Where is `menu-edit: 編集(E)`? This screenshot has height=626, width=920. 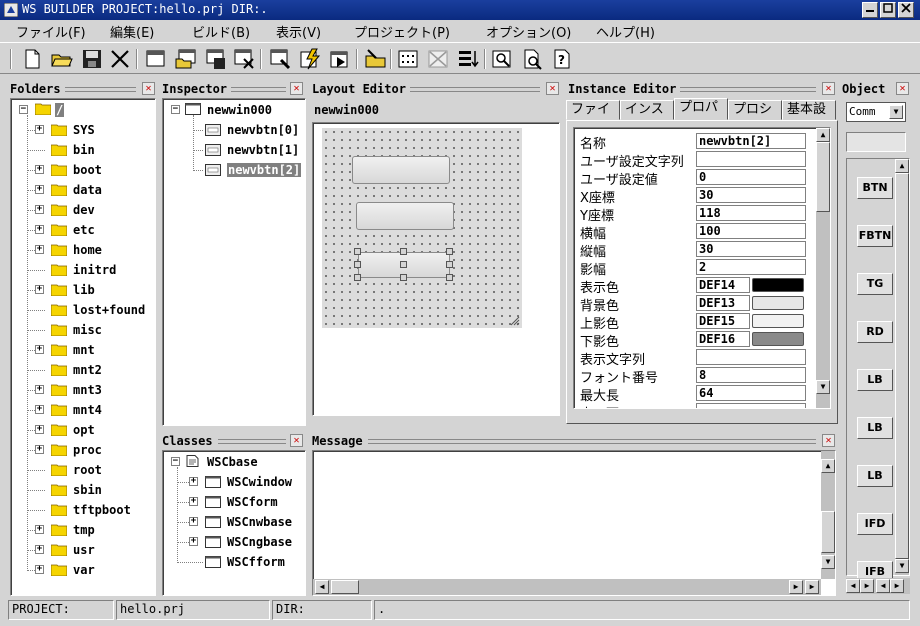
menu-edit: 編集(E) is located at coordinates (132, 31).